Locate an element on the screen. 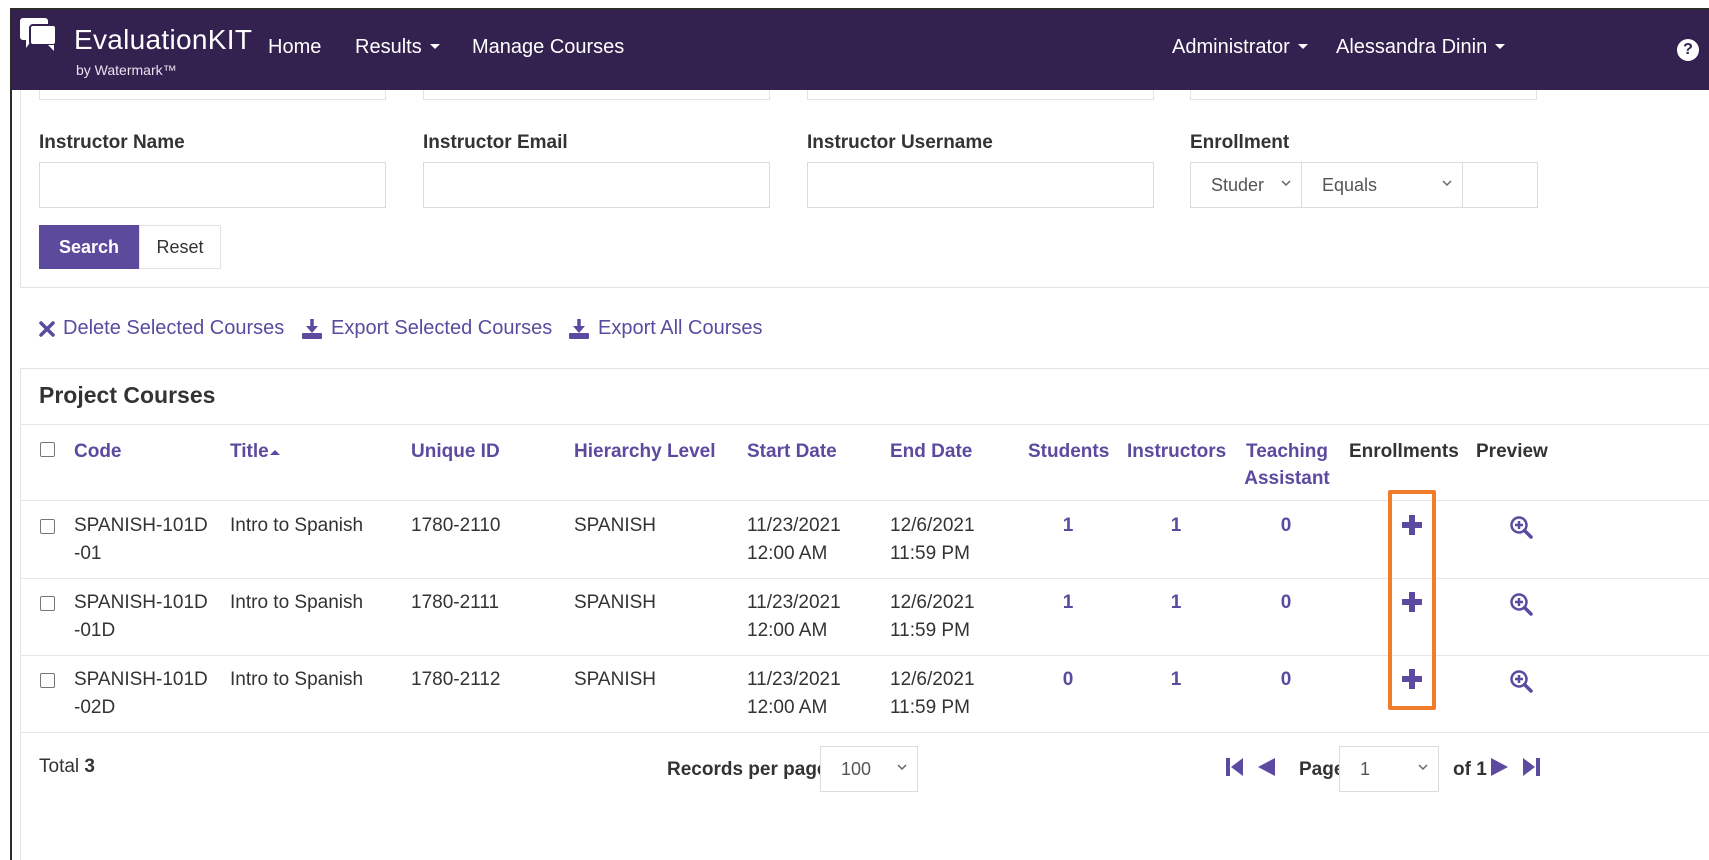 This screenshot has height=860, width=1709. page-number-value: 1 is located at coordinates (1365, 769).